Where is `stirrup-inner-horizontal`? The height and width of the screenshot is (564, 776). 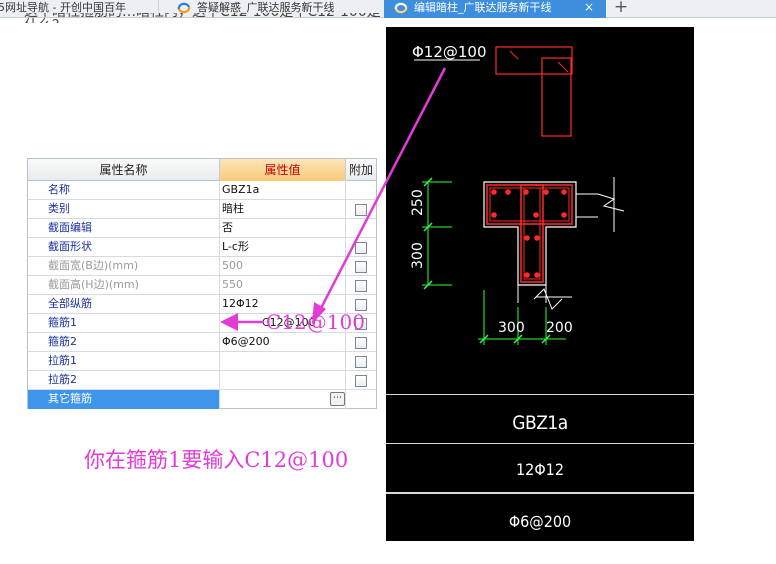 stirrup-inner-horizontal is located at coordinates (529, 204).